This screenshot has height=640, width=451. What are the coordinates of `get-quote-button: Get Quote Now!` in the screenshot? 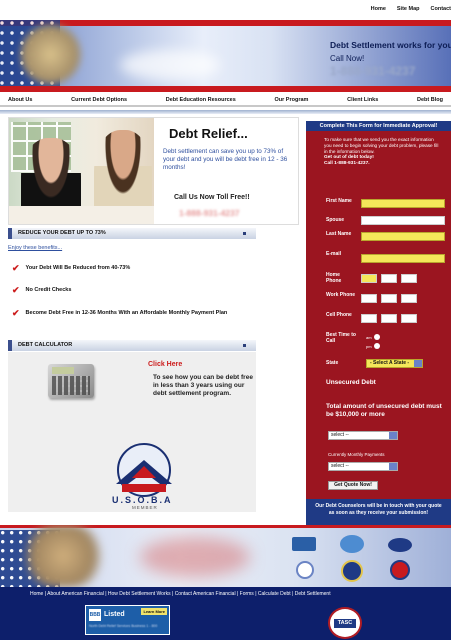 It's located at (353, 485).